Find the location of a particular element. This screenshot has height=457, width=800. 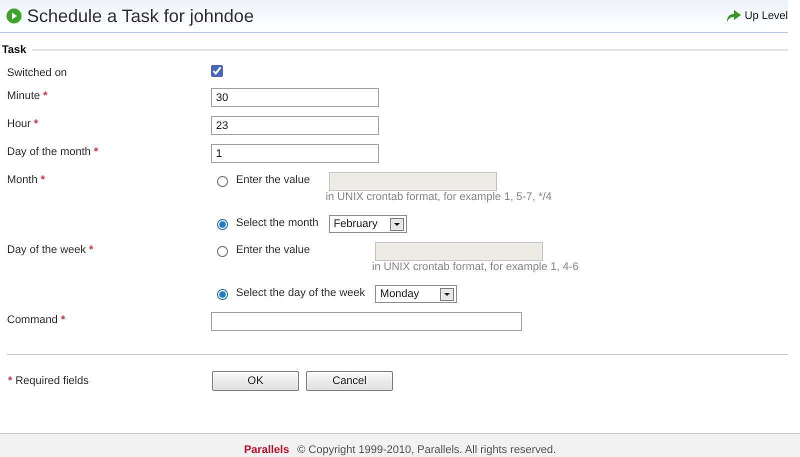

field-label: Hour * is located at coordinates (22, 124).